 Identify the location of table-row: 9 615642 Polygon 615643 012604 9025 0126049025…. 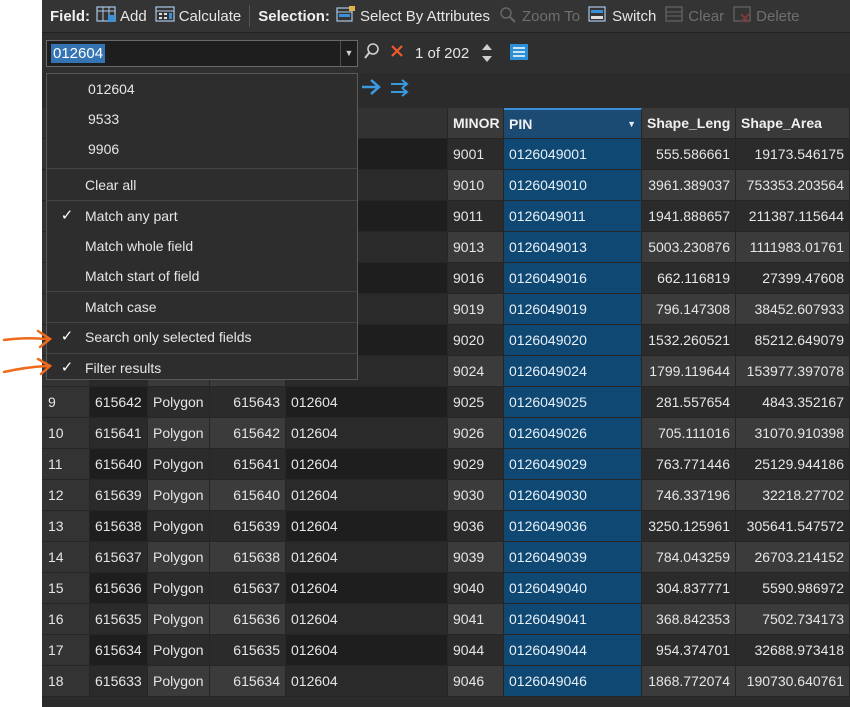
(446, 402).